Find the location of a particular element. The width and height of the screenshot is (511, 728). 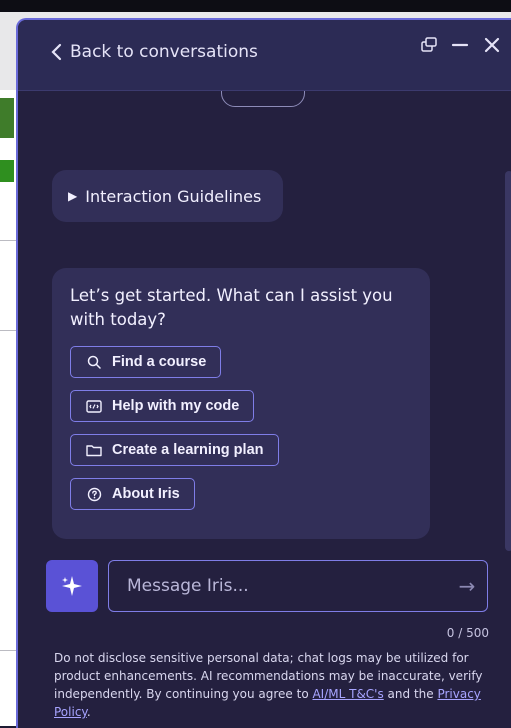

character-counter: 0 / 500 is located at coordinates (467, 633).